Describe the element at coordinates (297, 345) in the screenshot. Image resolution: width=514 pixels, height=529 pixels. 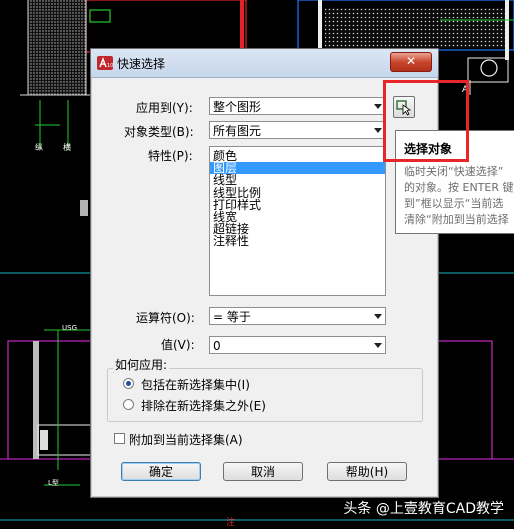
I see `value-dropdown: 0` at that location.